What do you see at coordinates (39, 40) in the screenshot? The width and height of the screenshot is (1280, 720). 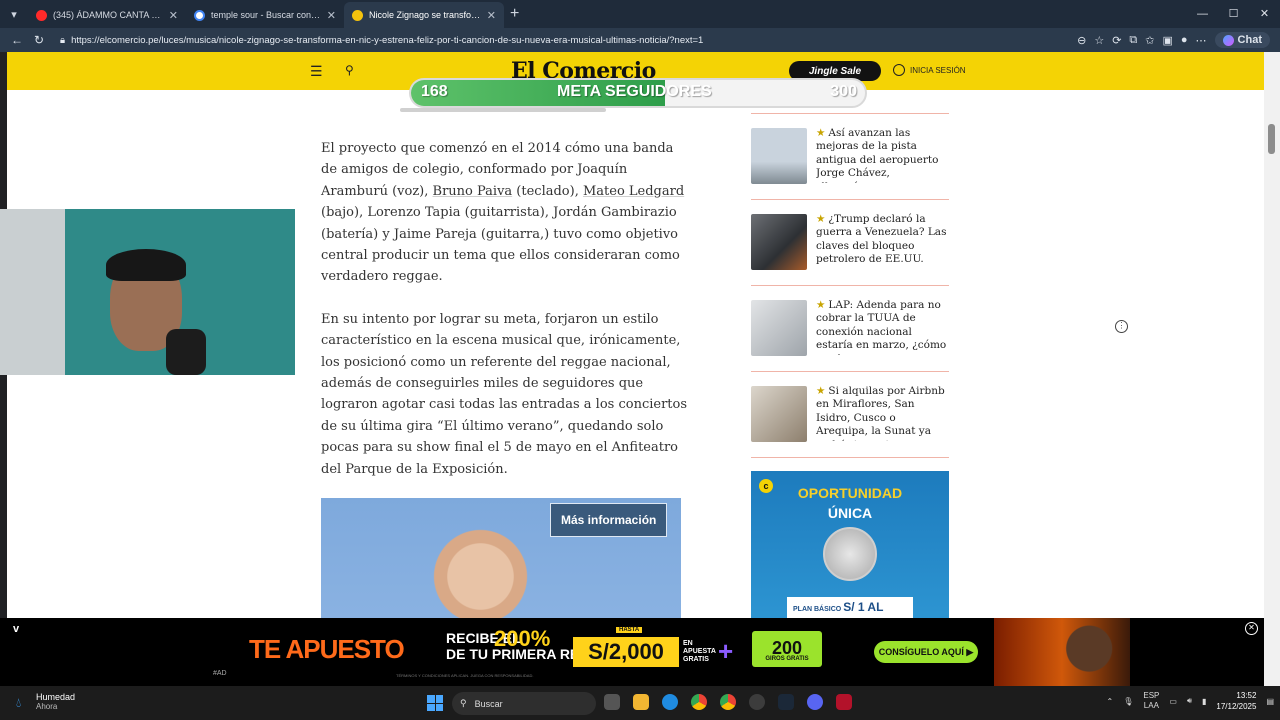 I see `reload-button: ↻` at bounding box center [39, 40].